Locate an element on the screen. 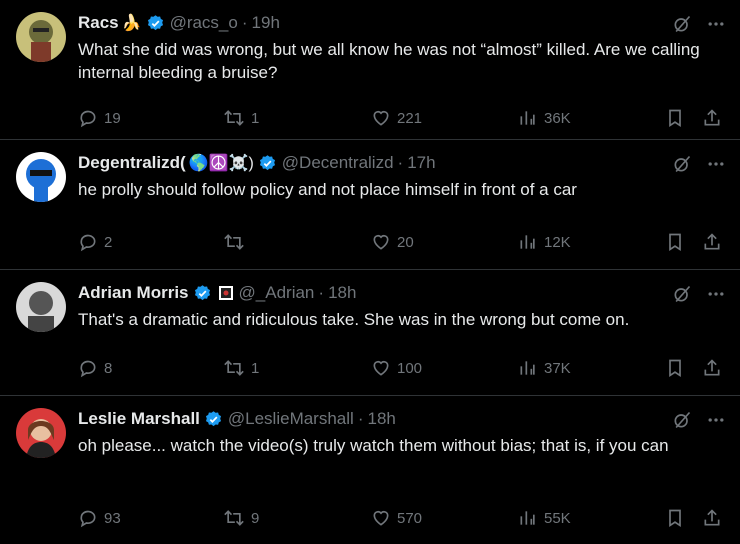 This screenshot has height=544, width=740. name-emoji: 🍌 is located at coordinates (131, 23).